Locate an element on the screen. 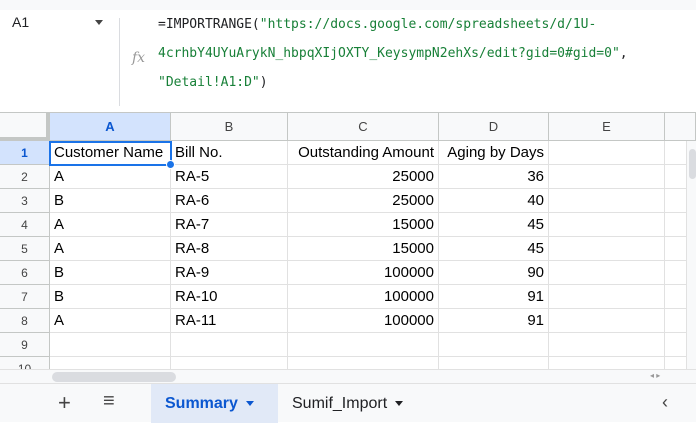  cell-E9 is located at coordinates (607, 345).